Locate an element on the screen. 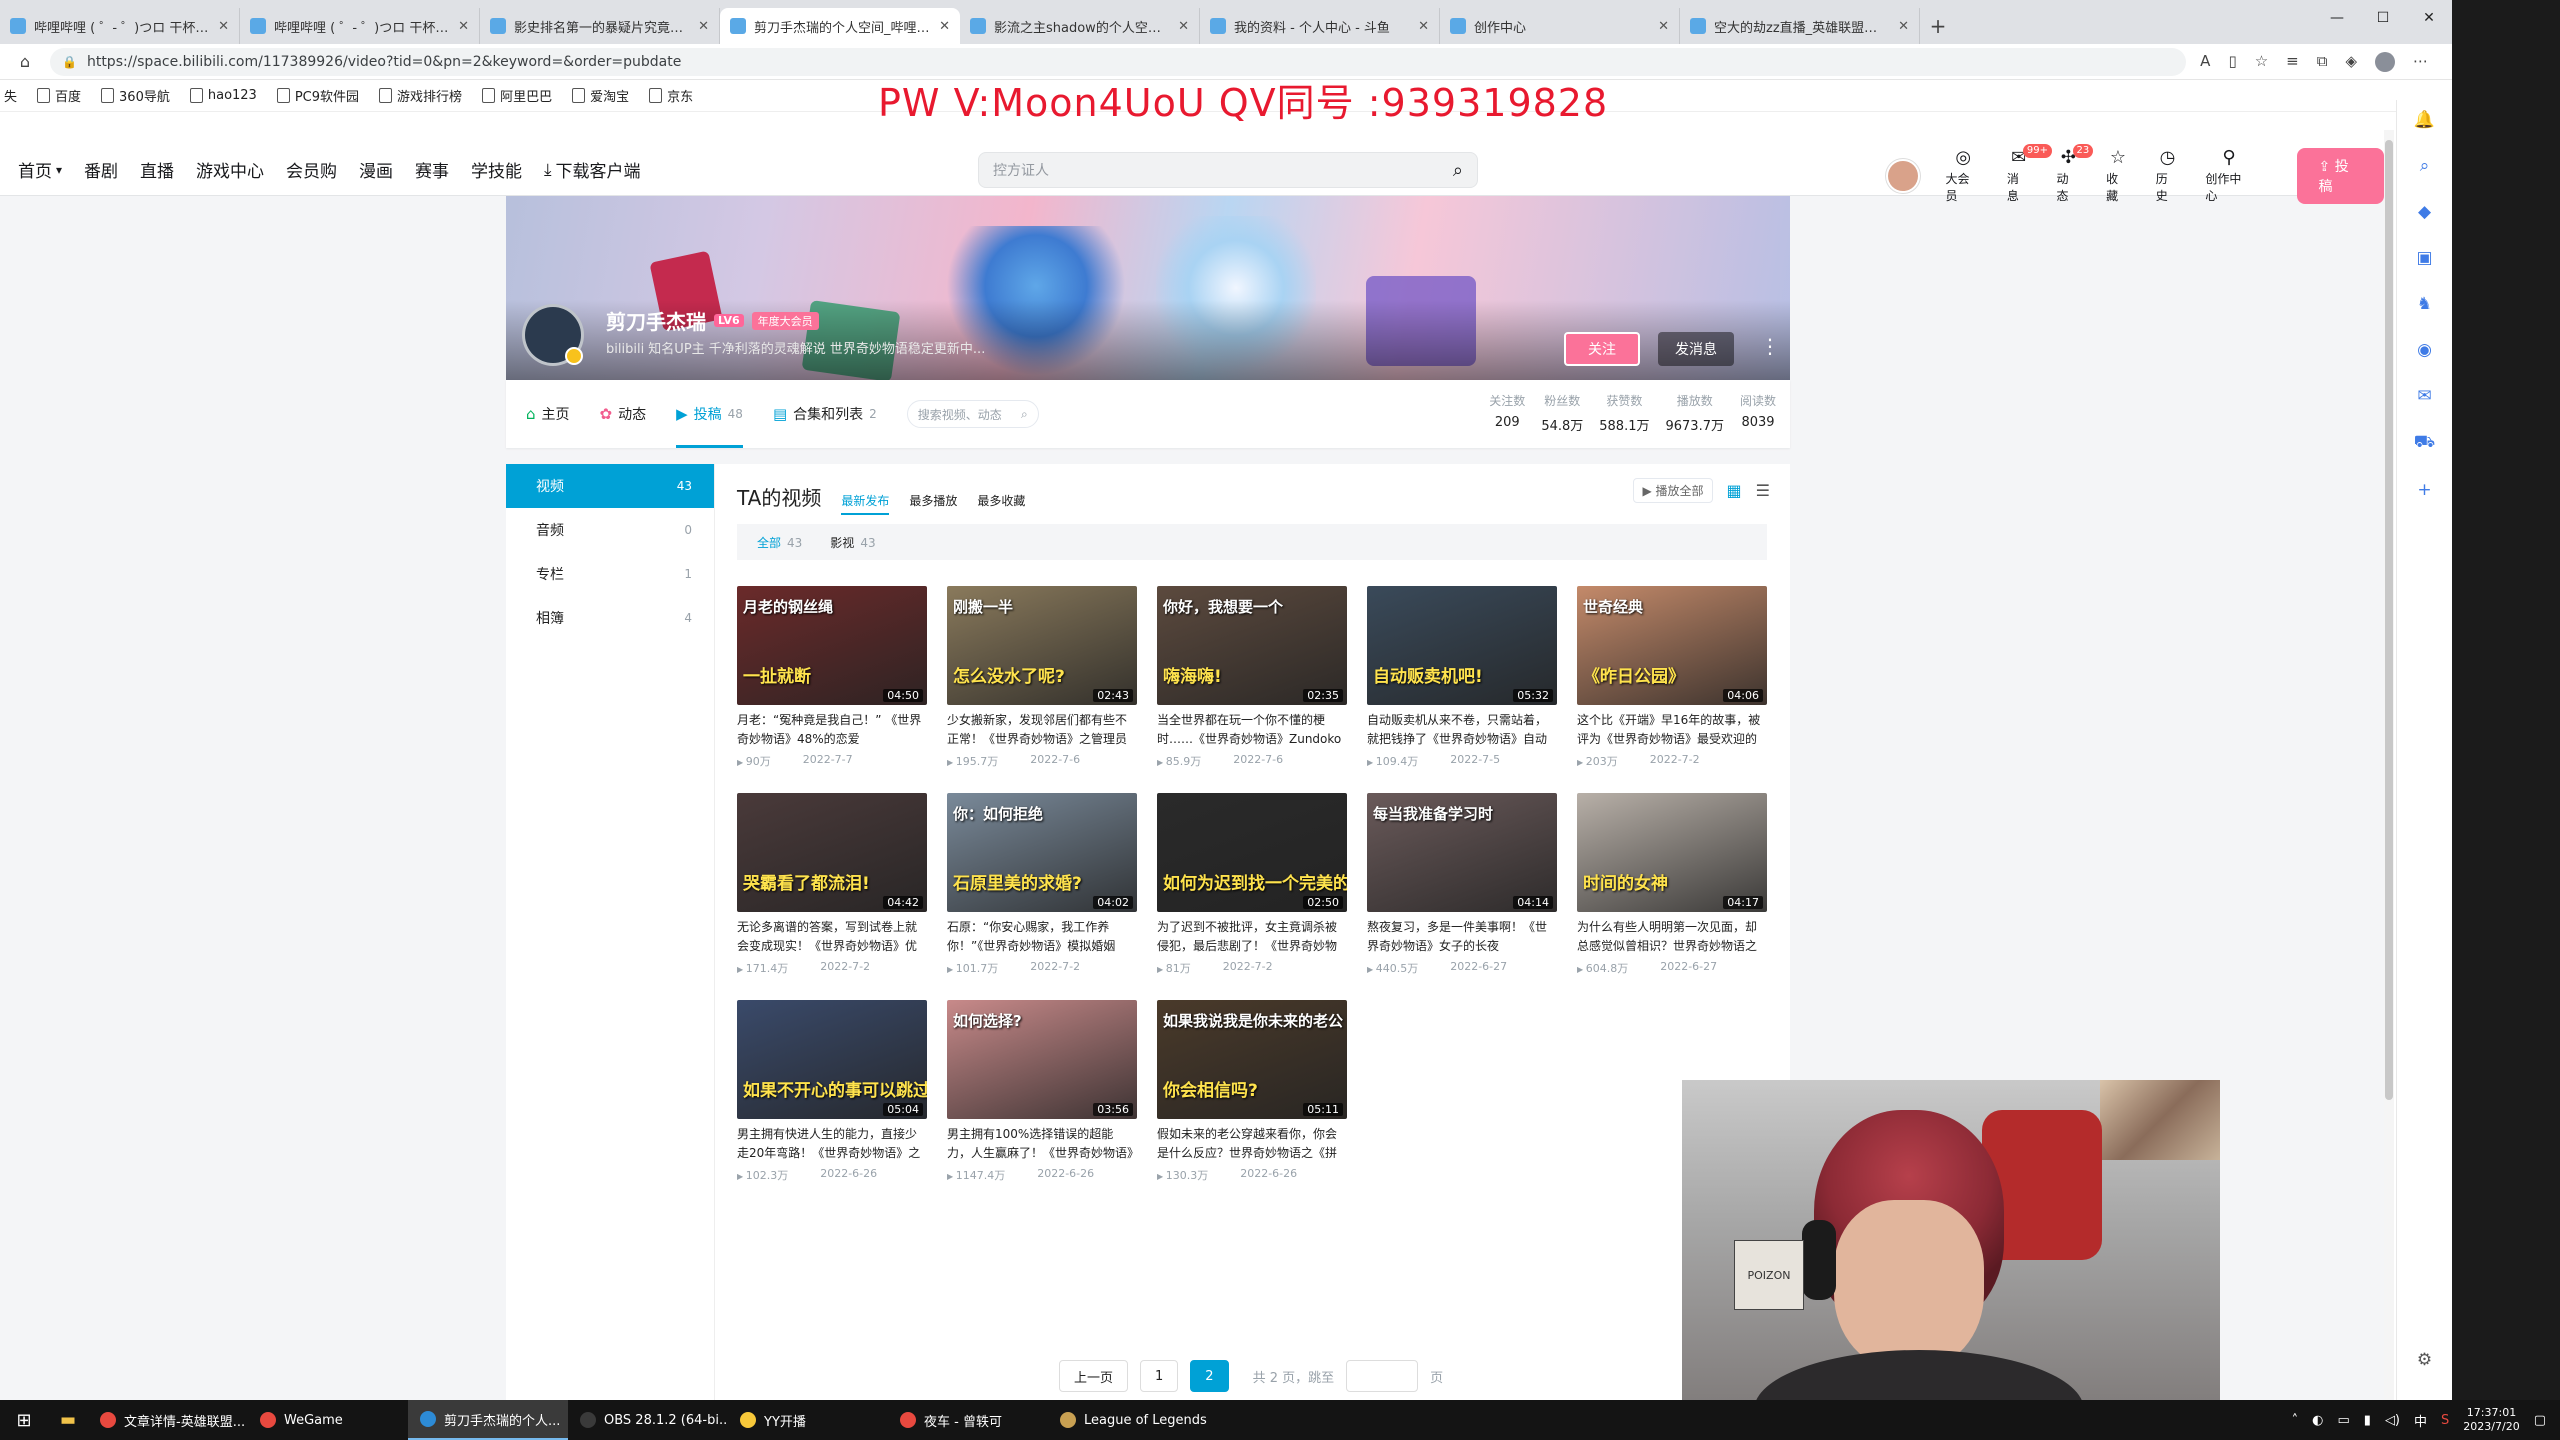 The width and height of the screenshot is (2560, 1440). collections-icon: ⧉ is located at coordinates (2322, 62).